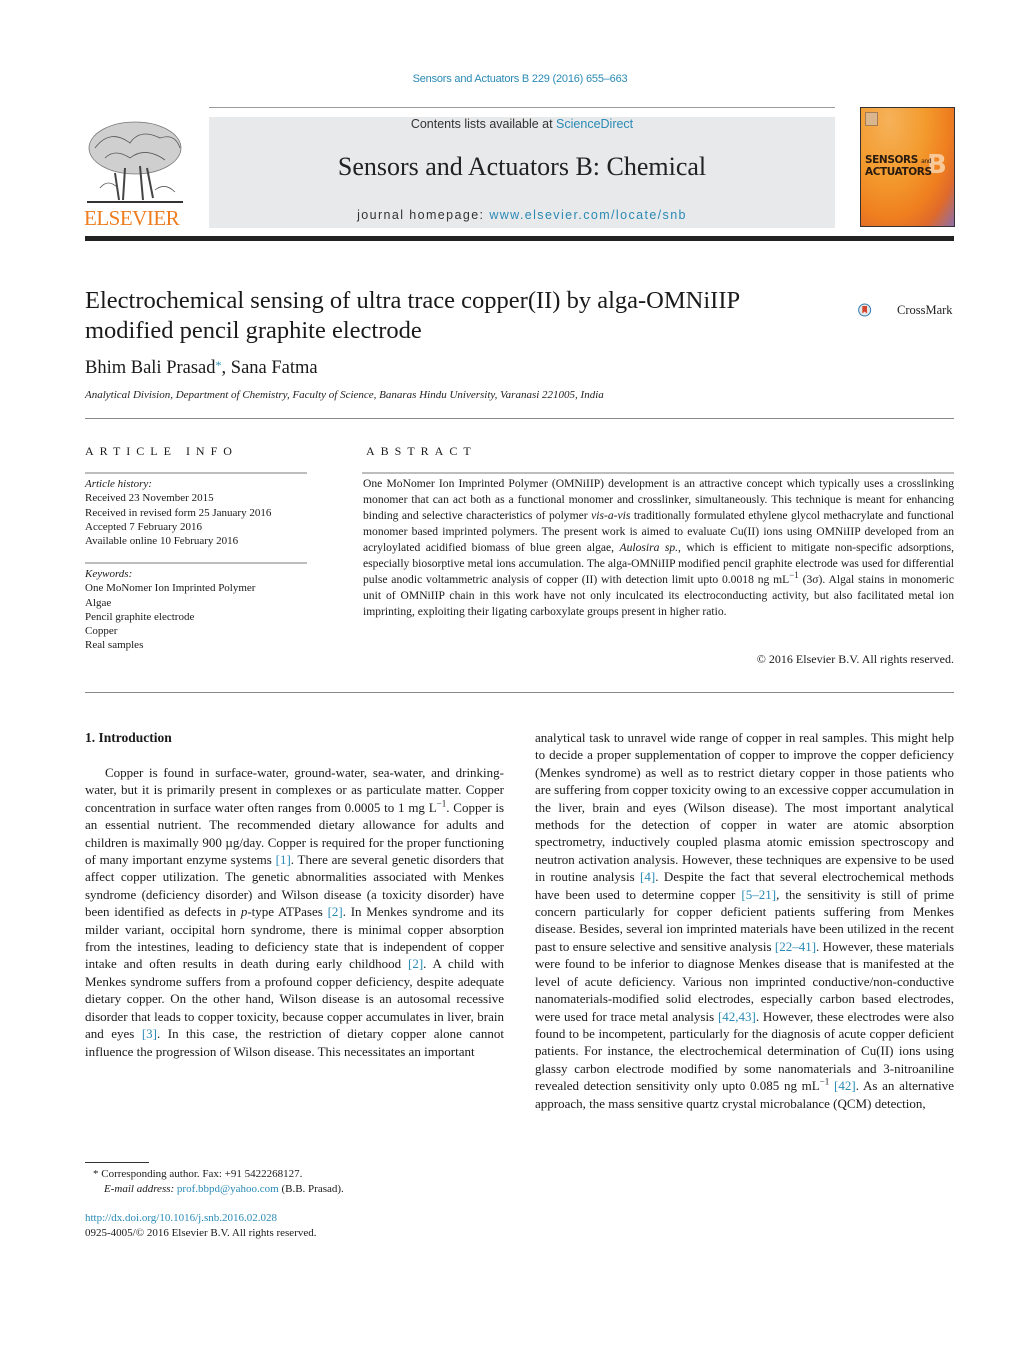 The width and height of the screenshot is (1020, 1351). I want to click on author-list: Bhim Bali Prasad*, Sana Fatma, so click(201, 368).